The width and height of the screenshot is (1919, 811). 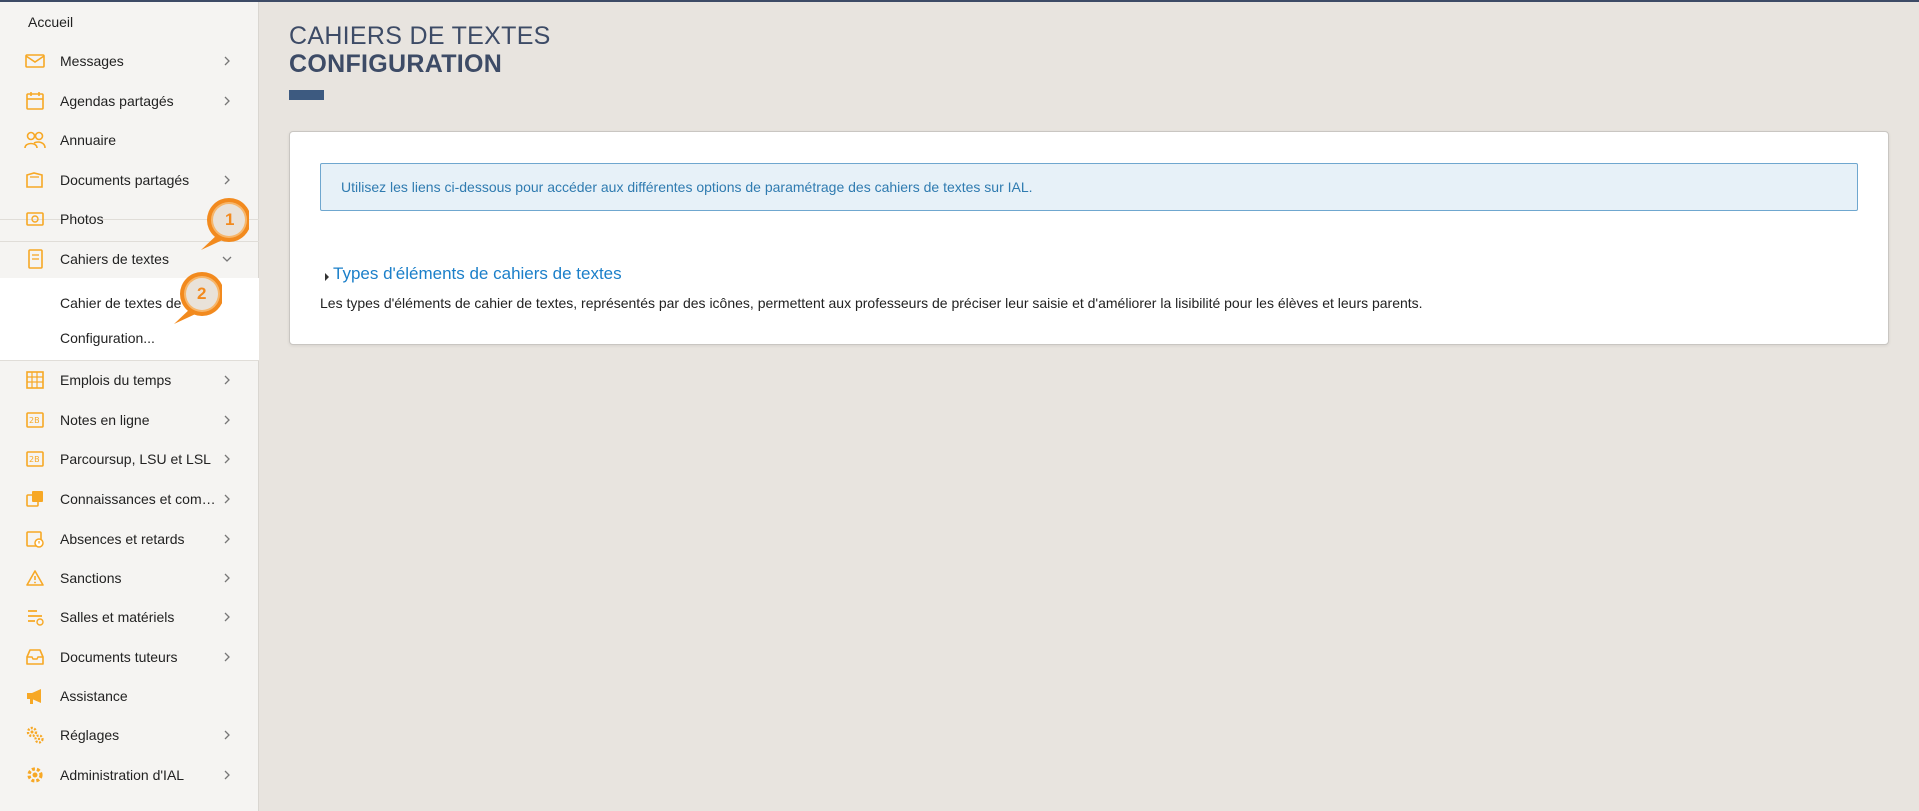 What do you see at coordinates (94, 696) in the screenshot?
I see `sidebar-item-label: Assistance` at bounding box center [94, 696].